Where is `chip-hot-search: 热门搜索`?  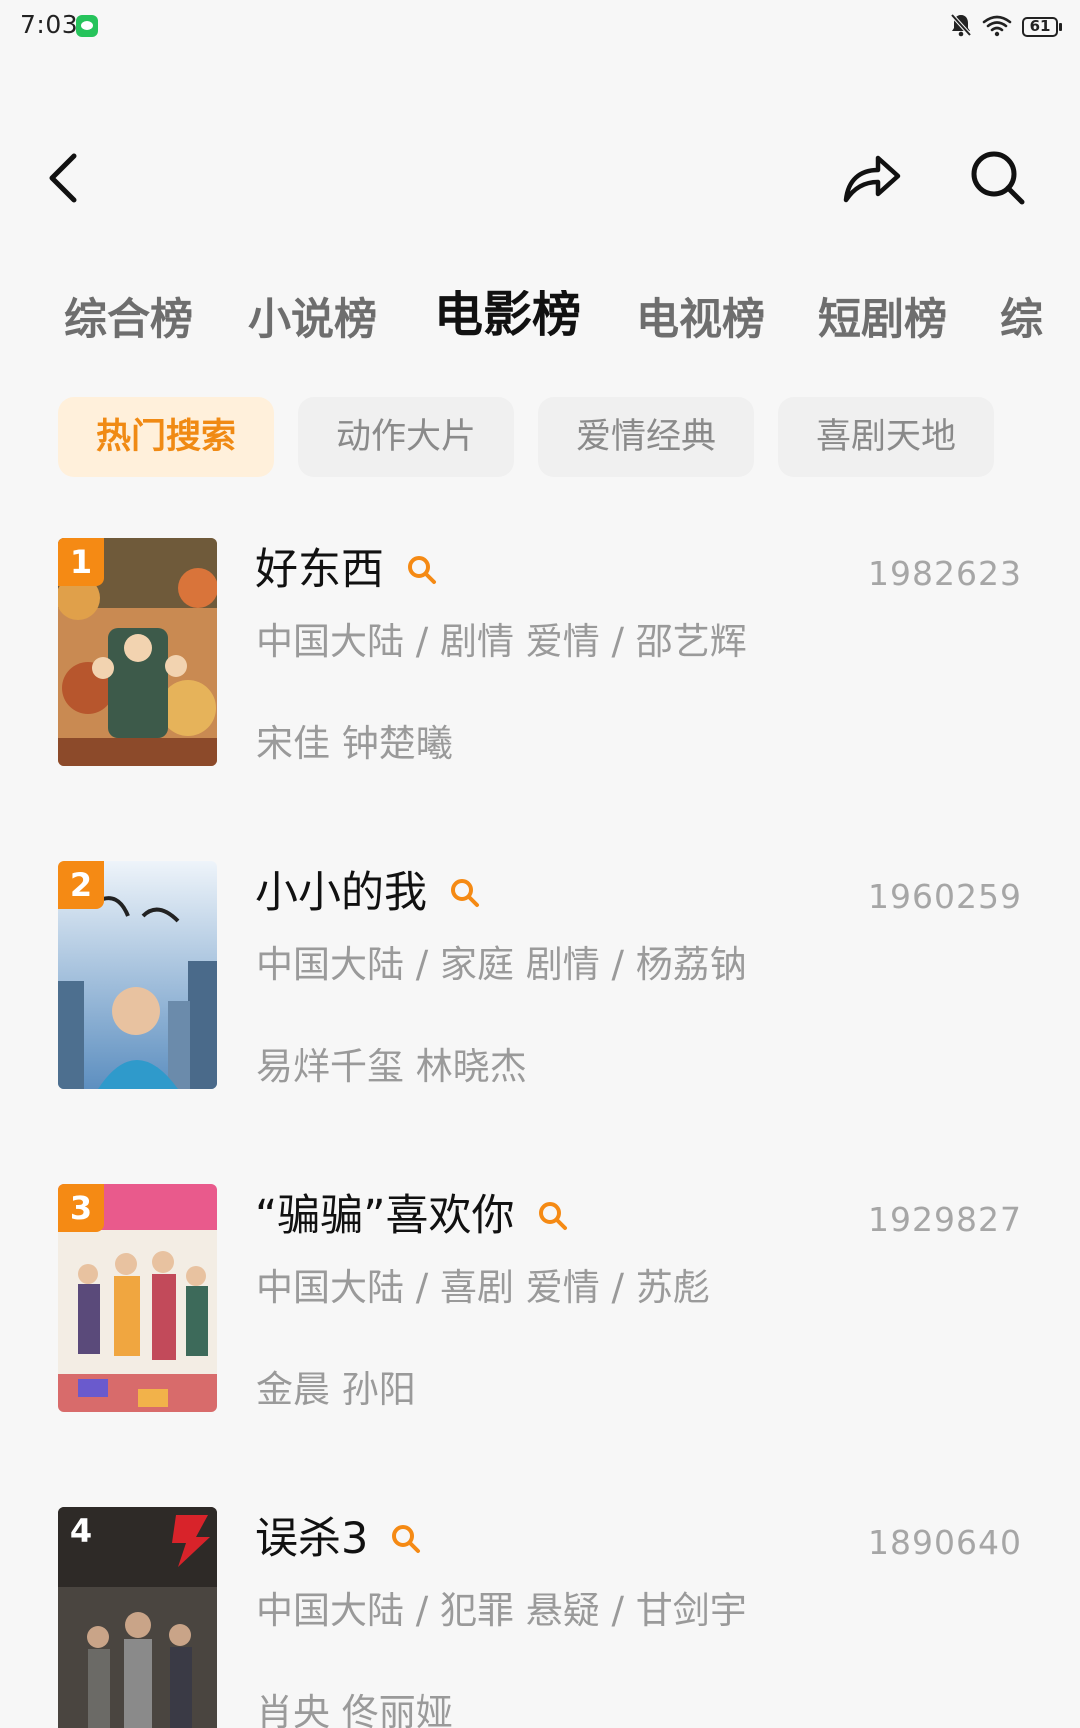 chip-hot-search: 热门搜索 is located at coordinates (166, 437).